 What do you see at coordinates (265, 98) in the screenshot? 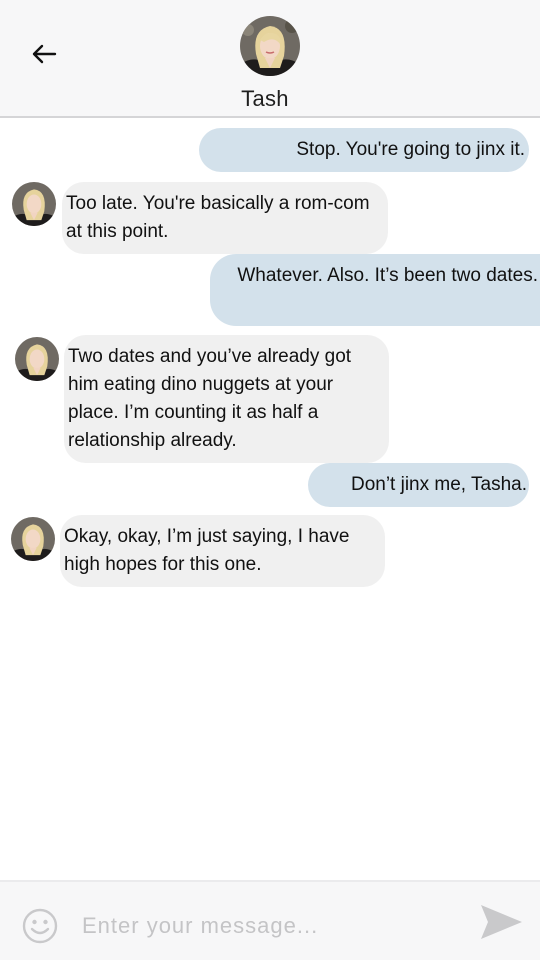
I see `contact-name: Tash` at bounding box center [265, 98].